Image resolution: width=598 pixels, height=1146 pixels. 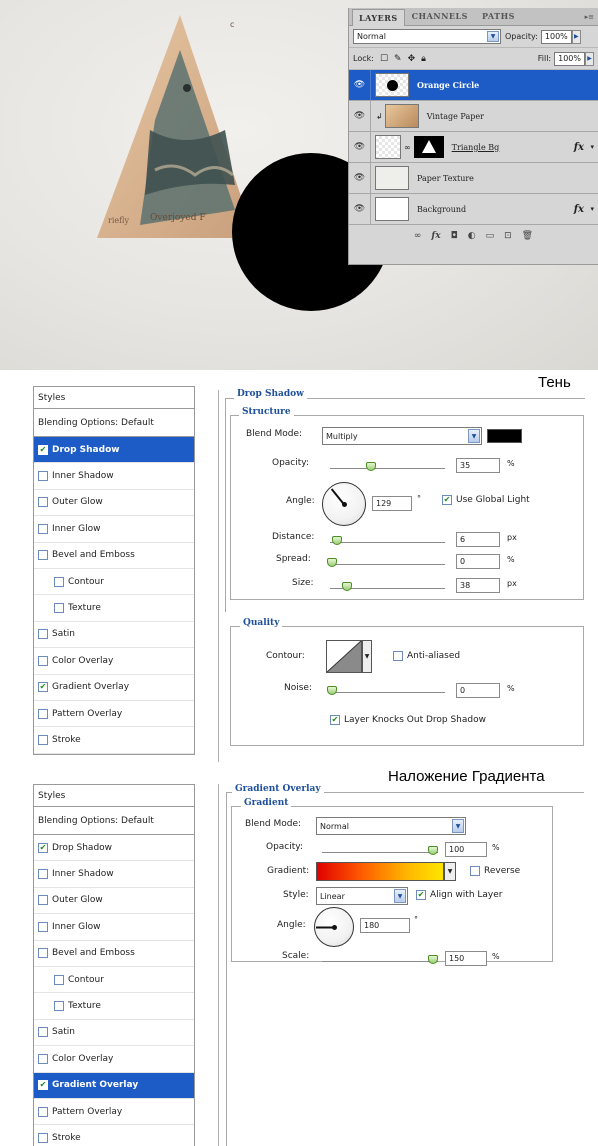 What do you see at coordinates (387, 586) in the screenshot?
I see `size-slider` at bounding box center [387, 586].